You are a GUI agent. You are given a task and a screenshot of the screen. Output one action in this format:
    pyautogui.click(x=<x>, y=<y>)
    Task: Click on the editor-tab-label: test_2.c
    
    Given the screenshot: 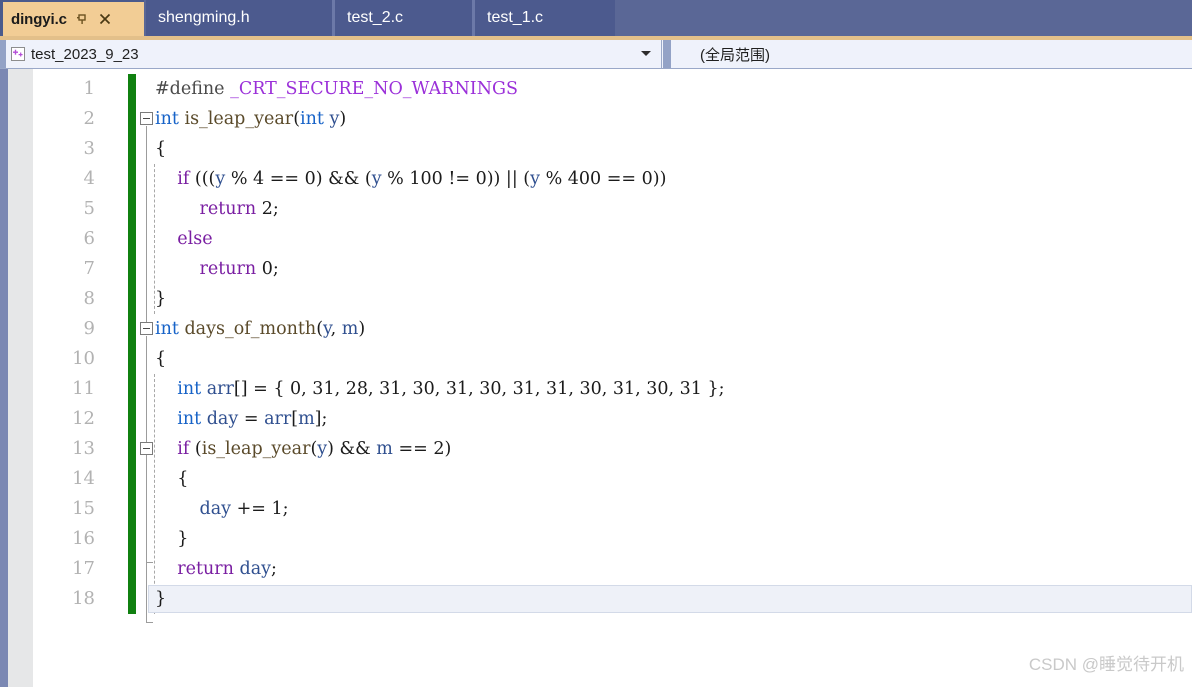 What is the action you would take?
    pyautogui.click(x=375, y=17)
    